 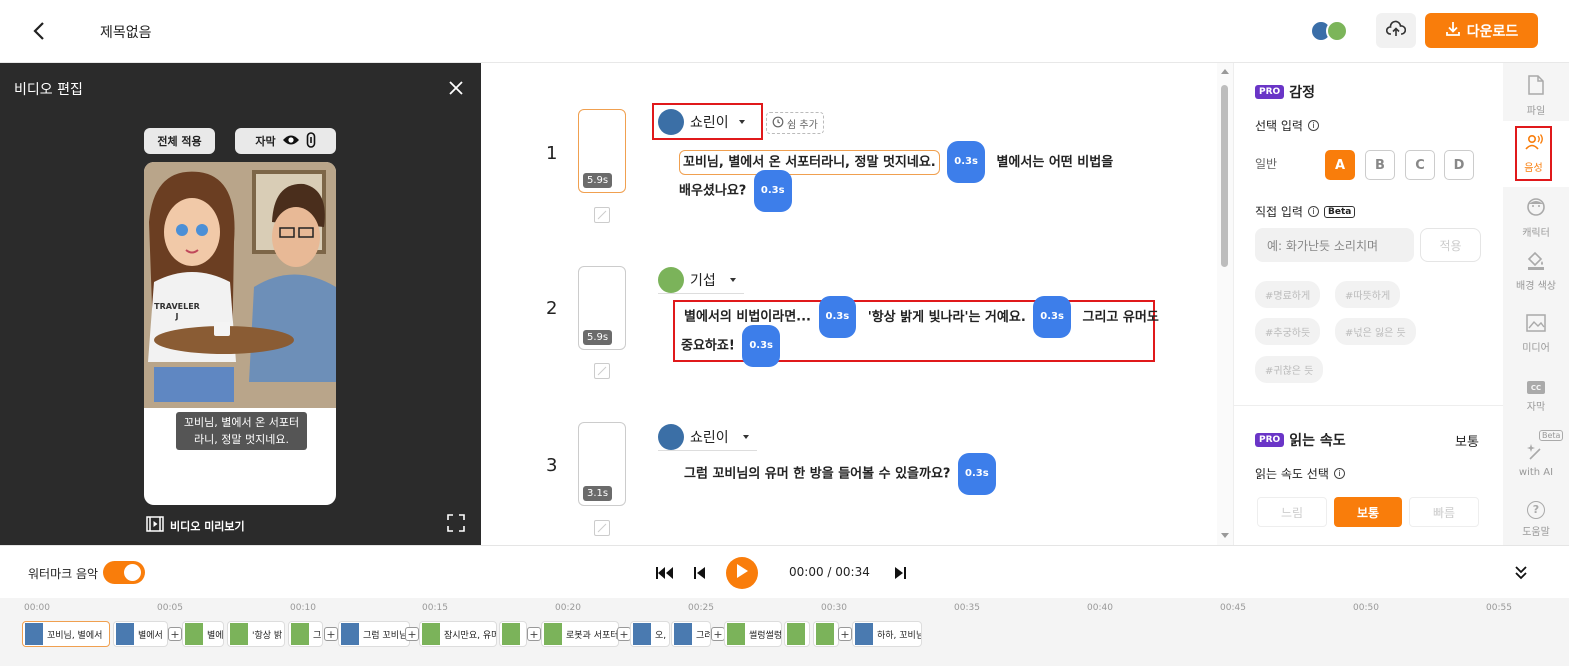 What do you see at coordinates (700, 575) in the screenshot?
I see `previous-icon` at bounding box center [700, 575].